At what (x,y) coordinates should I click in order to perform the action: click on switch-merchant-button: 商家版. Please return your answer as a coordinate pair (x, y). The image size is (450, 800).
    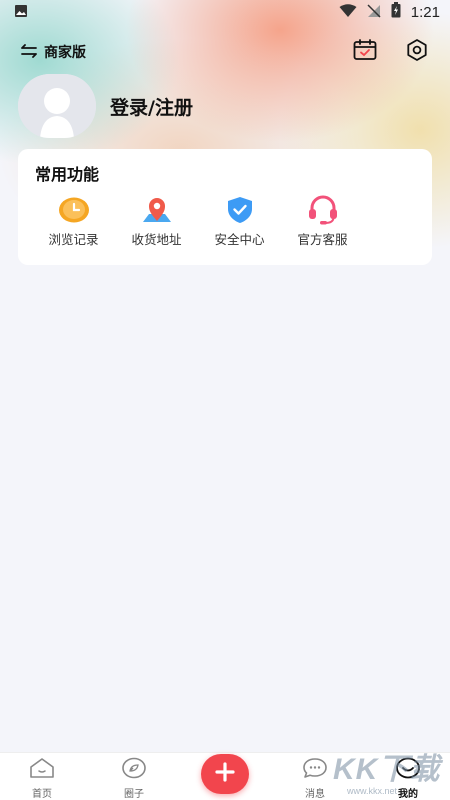
    Looking at the image, I should click on (53, 52).